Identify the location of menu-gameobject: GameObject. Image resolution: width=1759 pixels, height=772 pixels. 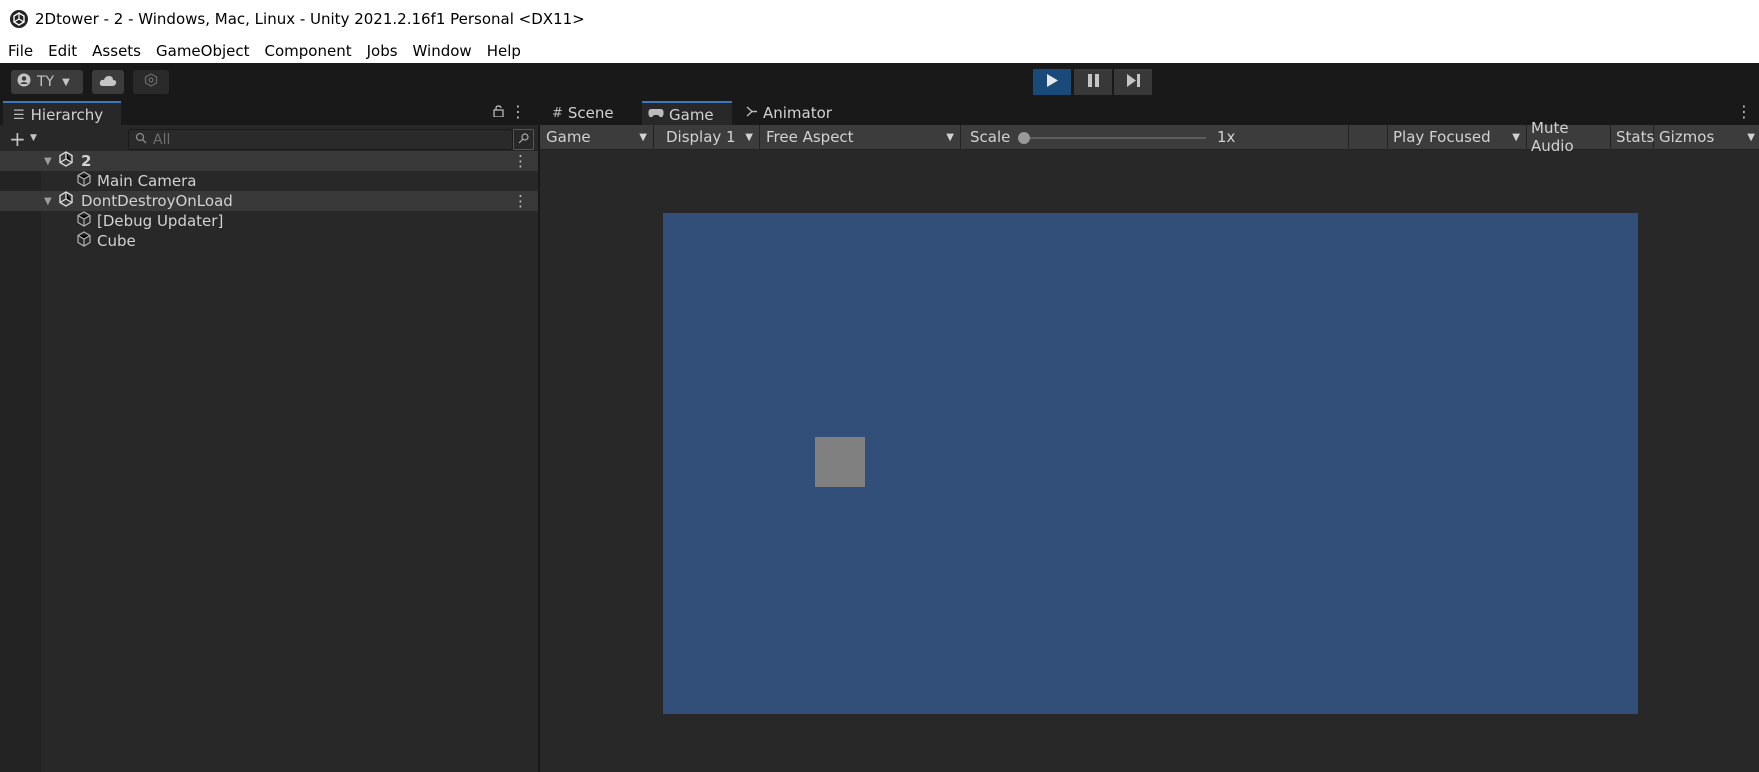
(202, 51).